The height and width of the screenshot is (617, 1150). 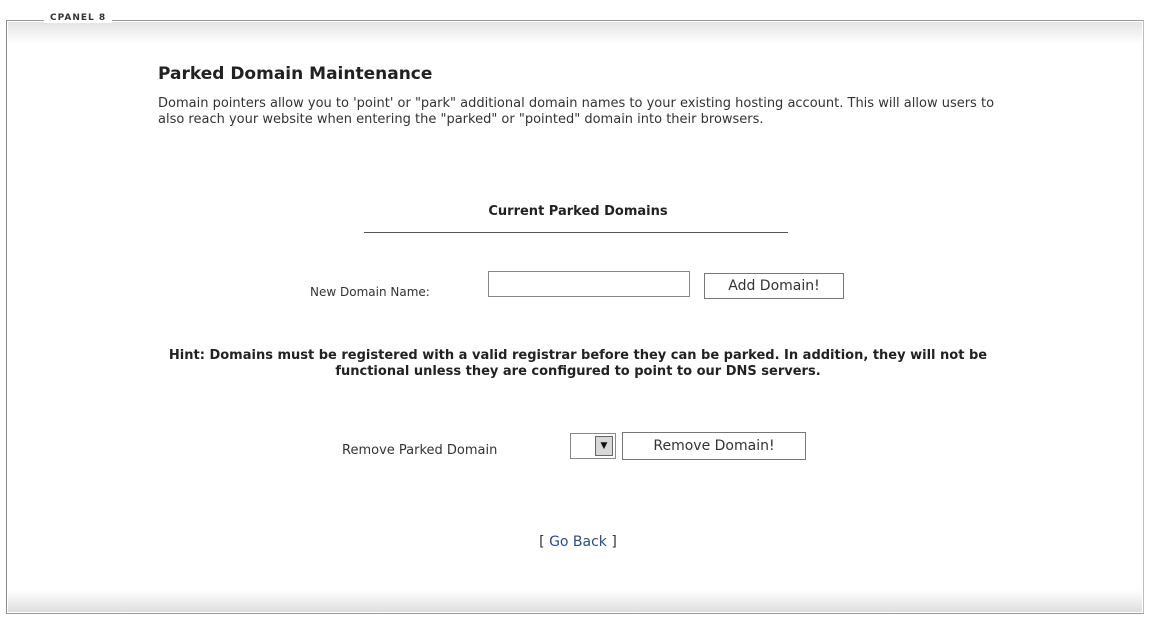 I want to click on go-back-nav: [ Go Back ], so click(x=578, y=542).